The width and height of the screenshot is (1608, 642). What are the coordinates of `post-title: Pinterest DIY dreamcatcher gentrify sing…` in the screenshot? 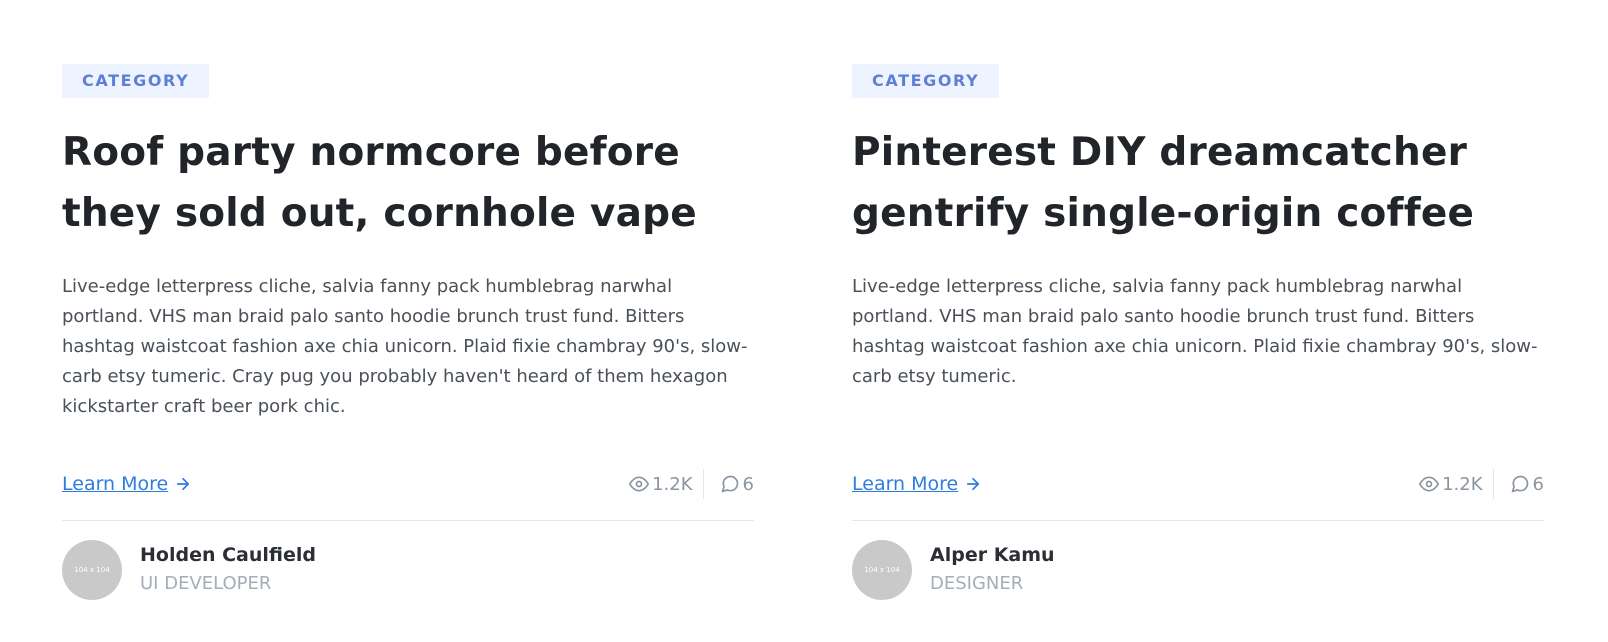 It's located at (1163, 183).